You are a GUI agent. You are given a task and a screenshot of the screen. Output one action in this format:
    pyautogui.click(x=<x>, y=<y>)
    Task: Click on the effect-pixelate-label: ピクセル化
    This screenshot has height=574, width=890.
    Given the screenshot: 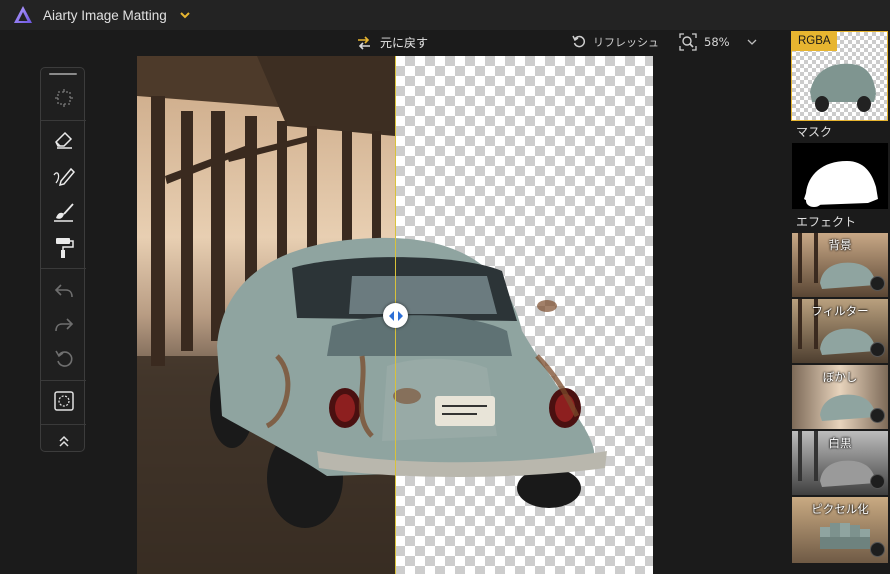 What is the action you would take?
    pyautogui.click(x=840, y=509)
    